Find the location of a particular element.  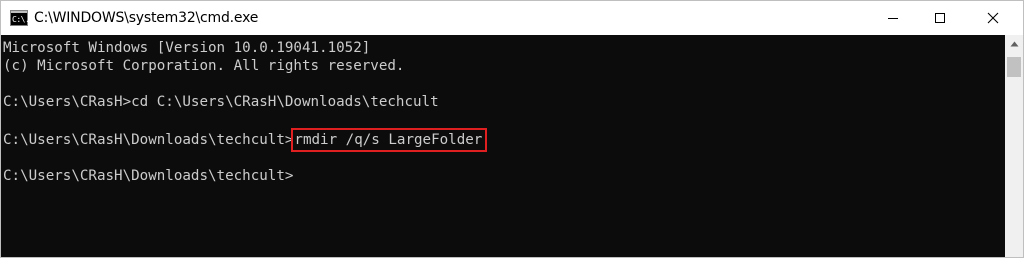

close-icon is located at coordinates (993, 18).